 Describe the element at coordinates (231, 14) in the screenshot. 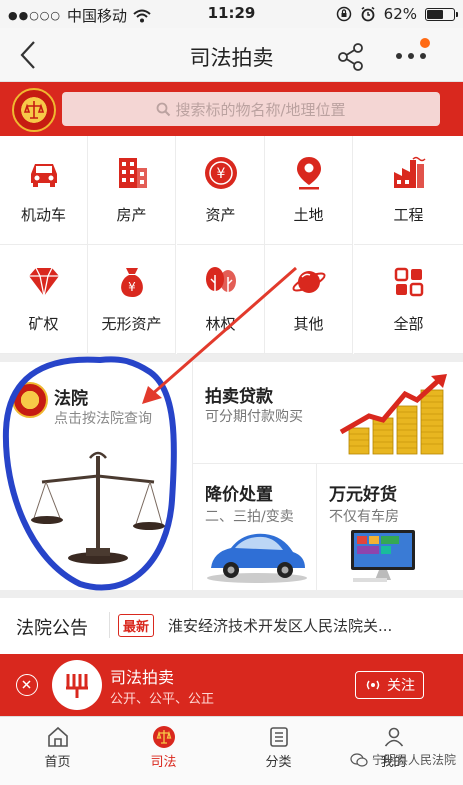

I see `status-bar: ●●○○○ 中国移动 11:29 62%` at that location.